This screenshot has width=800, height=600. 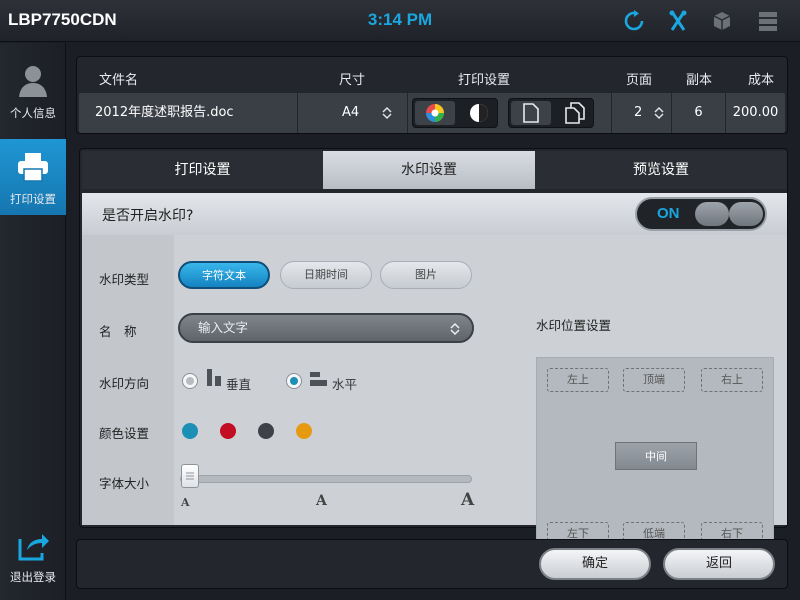 I want to click on type-image-button: 图片, so click(x=426, y=275).